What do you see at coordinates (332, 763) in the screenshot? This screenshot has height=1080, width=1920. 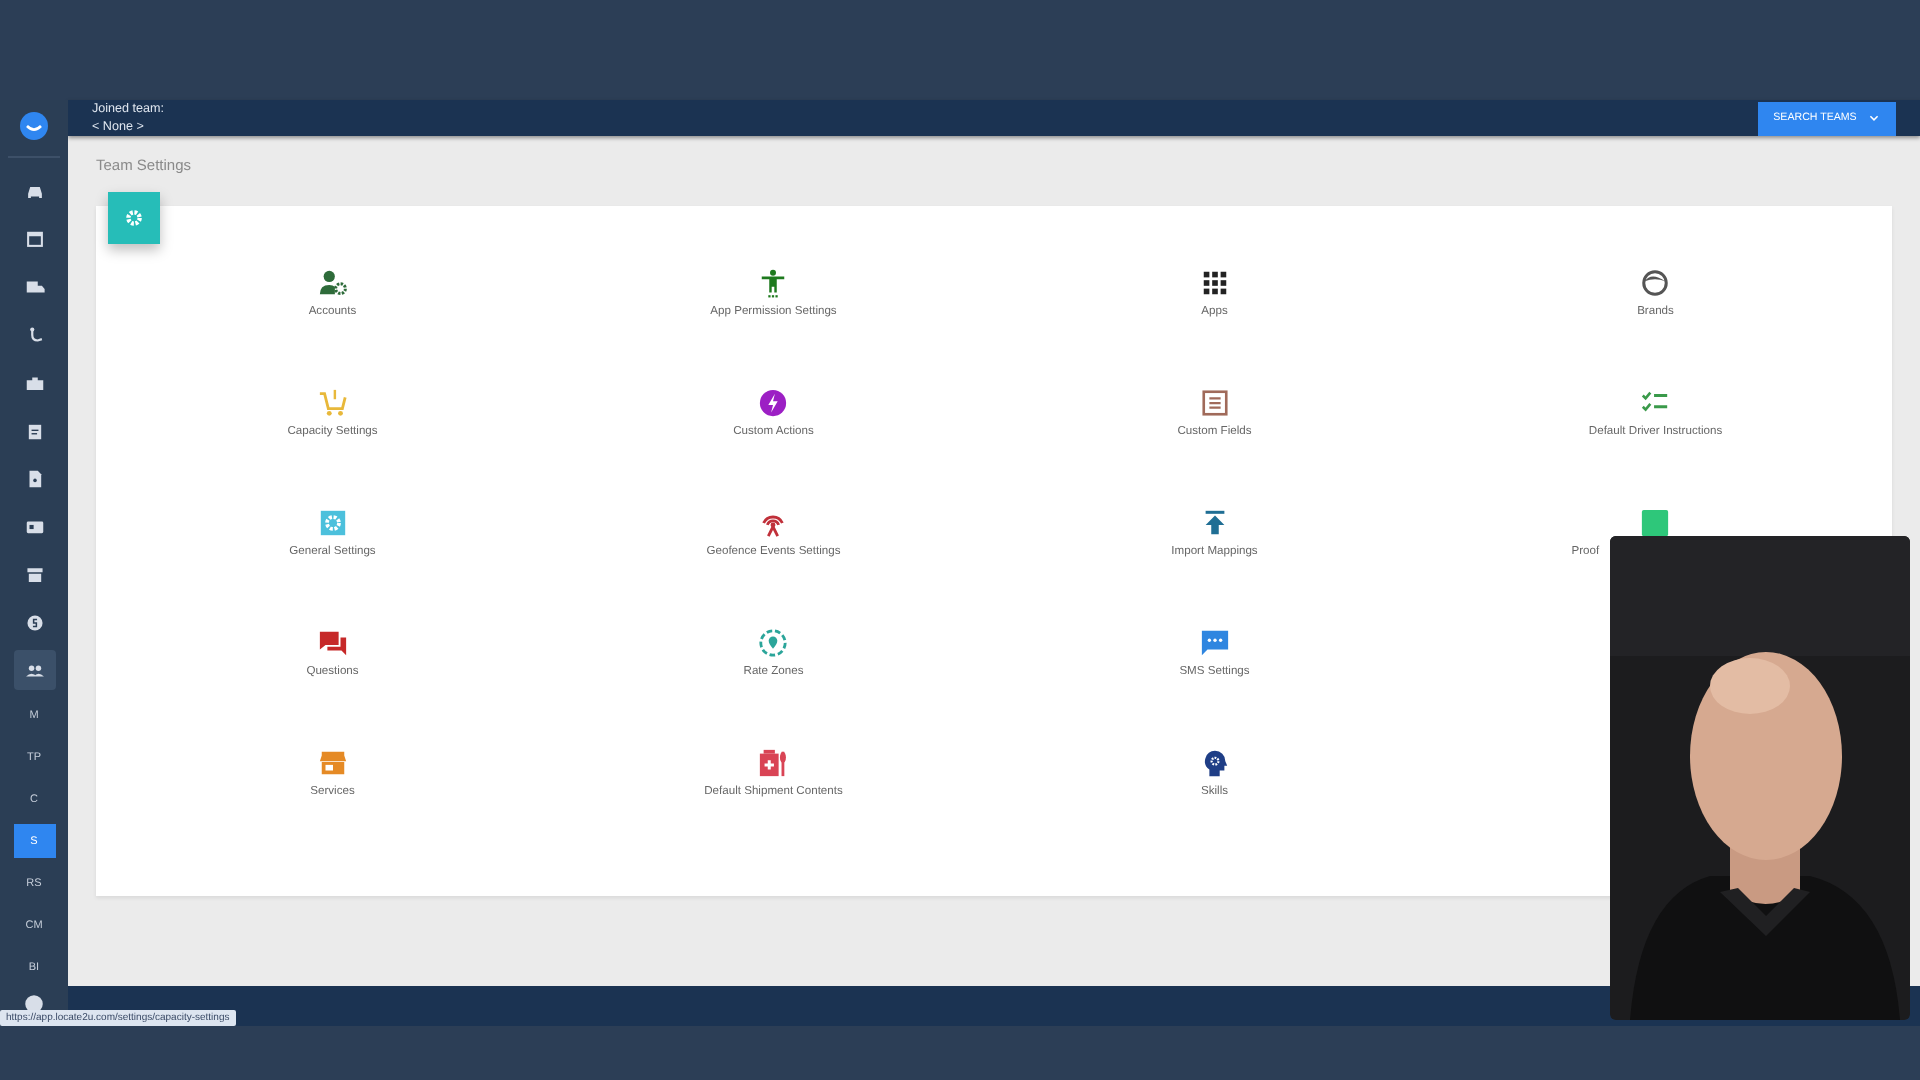 I see `store-icon` at bounding box center [332, 763].